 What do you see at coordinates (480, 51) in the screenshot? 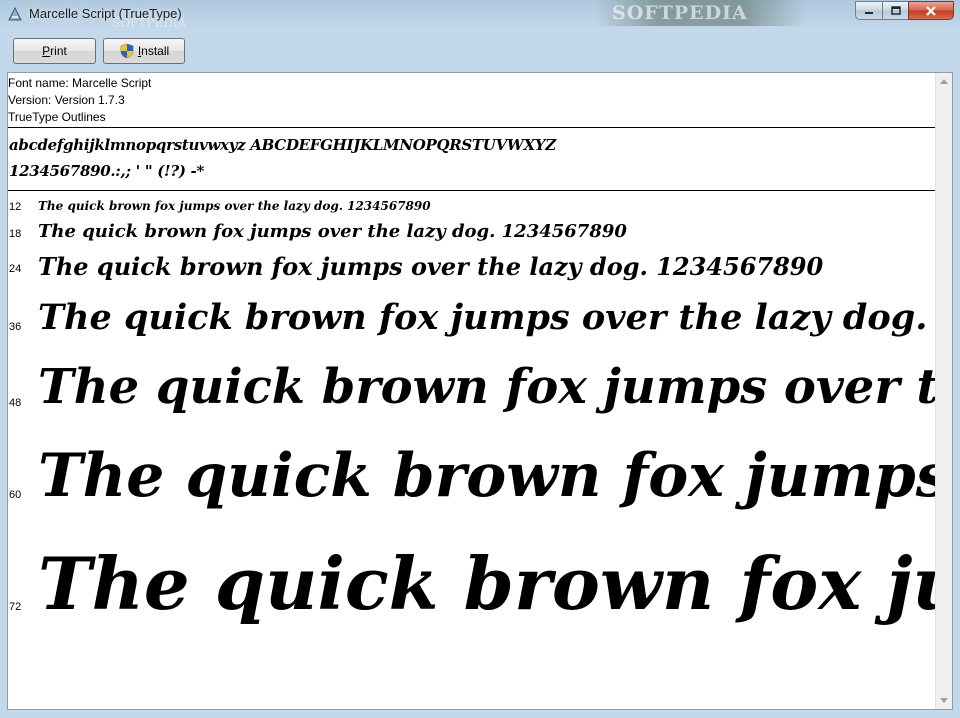
I see `toolbar: Print Install` at bounding box center [480, 51].